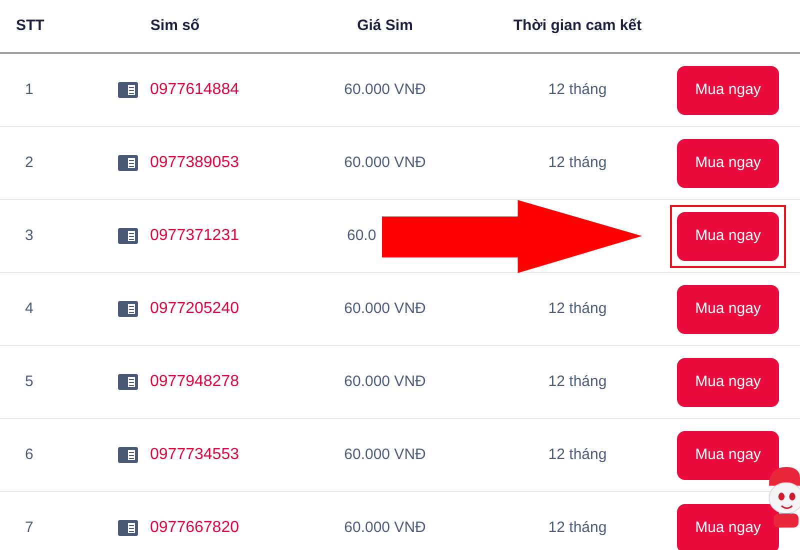 The width and height of the screenshot is (800, 550). What do you see at coordinates (29, 235) in the screenshot?
I see `row-index: 3` at bounding box center [29, 235].